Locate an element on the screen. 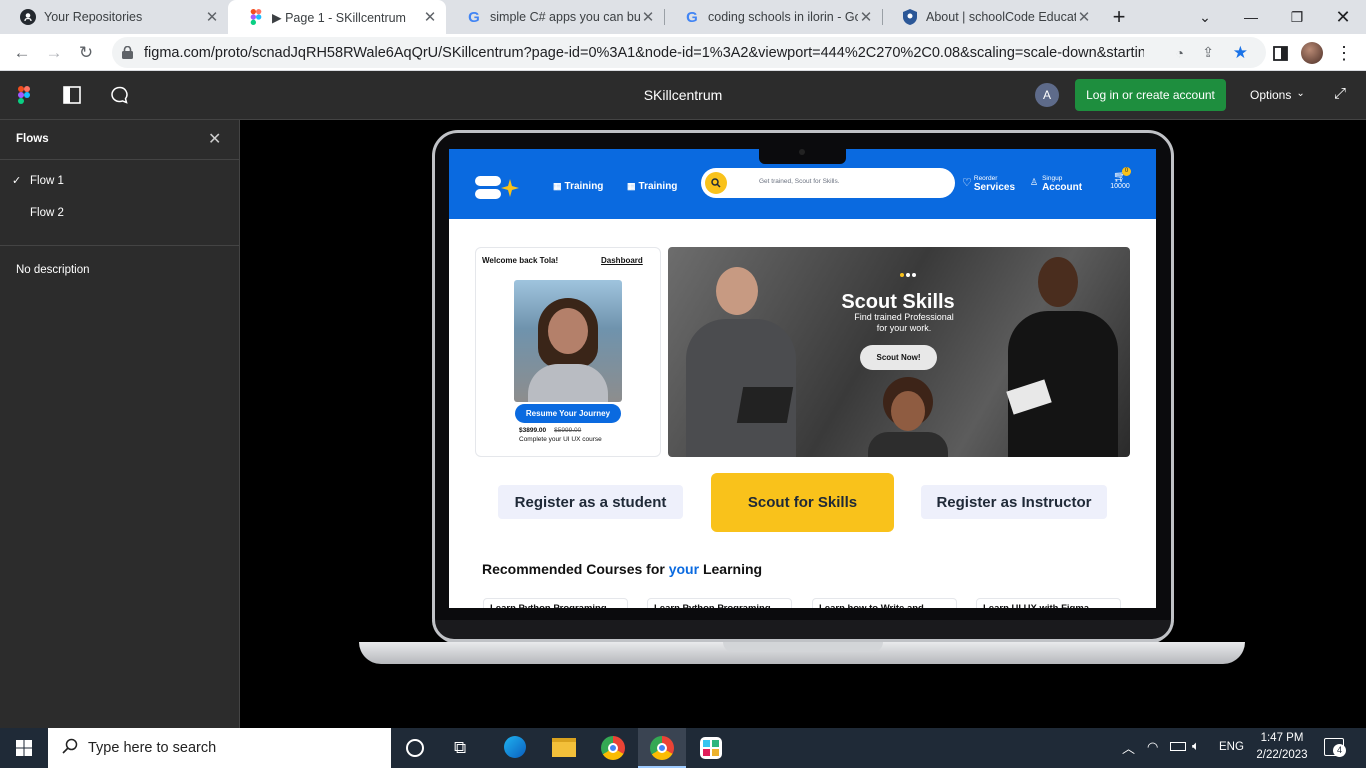  hero-subtitle-2: for your work. is located at coordinates (904, 328).